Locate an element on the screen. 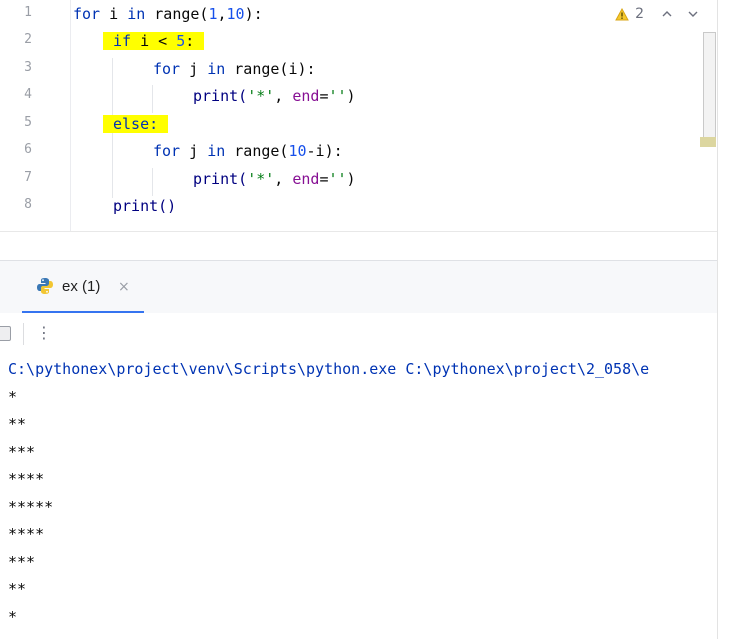 This screenshot has height=639, width=729. line-number-gutter: 1 2 3 4 5 6 7 8 is located at coordinates (30, 115).